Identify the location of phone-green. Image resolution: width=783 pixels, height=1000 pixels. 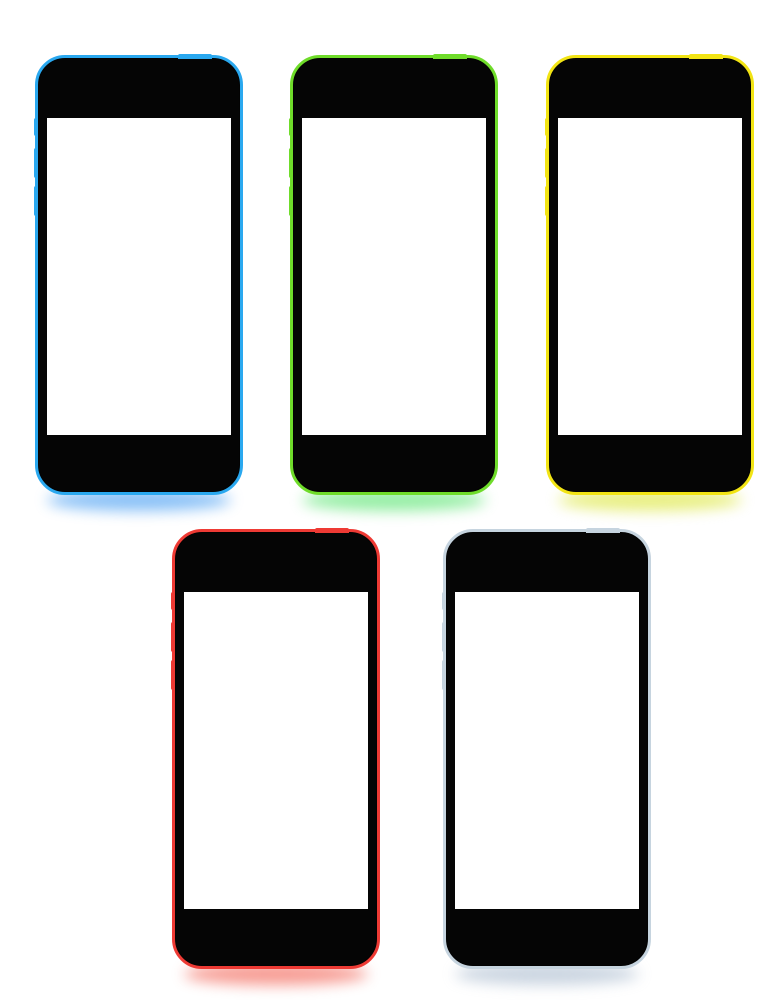
(393, 282).